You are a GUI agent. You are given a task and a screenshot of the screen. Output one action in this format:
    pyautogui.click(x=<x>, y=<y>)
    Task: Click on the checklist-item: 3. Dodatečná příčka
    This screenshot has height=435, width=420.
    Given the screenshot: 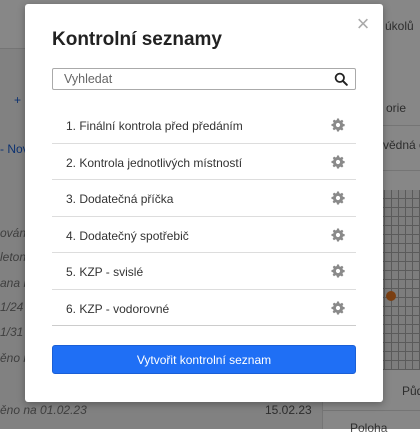 What is the action you would take?
    pyautogui.click(x=204, y=198)
    